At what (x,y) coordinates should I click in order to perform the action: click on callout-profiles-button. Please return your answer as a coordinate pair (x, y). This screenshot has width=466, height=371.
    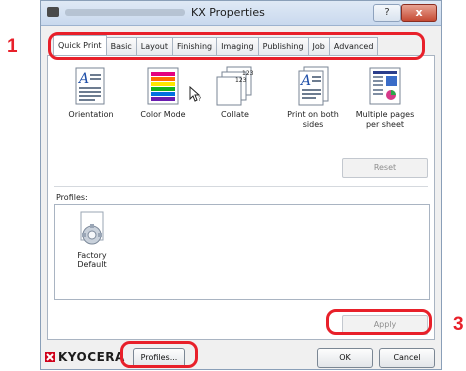
    Looking at the image, I should click on (159, 354).